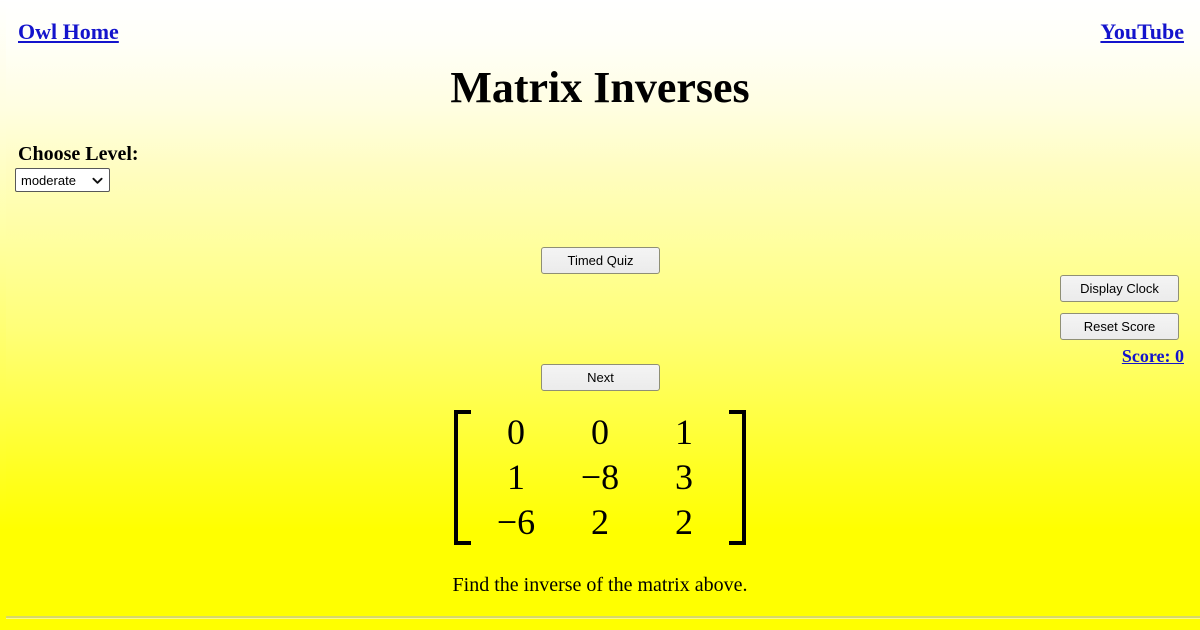 The width and height of the screenshot is (1200, 630). What do you see at coordinates (600, 260) in the screenshot?
I see `timed-quiz-button: Timed Quiz` at bounding box center [600, 260].